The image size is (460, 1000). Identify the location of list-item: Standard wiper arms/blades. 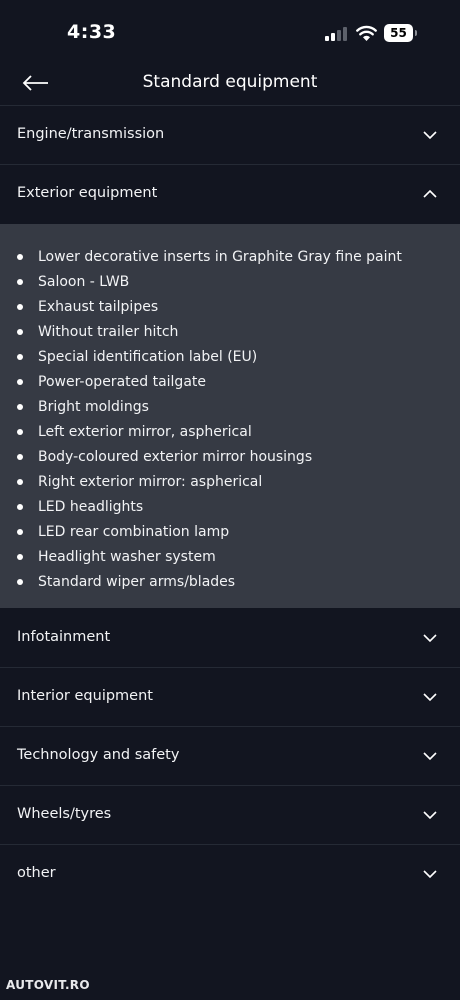
(230, 581).